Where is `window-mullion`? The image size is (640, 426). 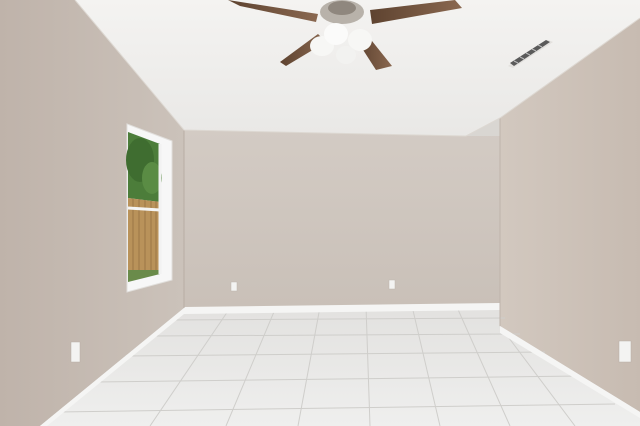 window-mullion is located at coordinates (144, 209).